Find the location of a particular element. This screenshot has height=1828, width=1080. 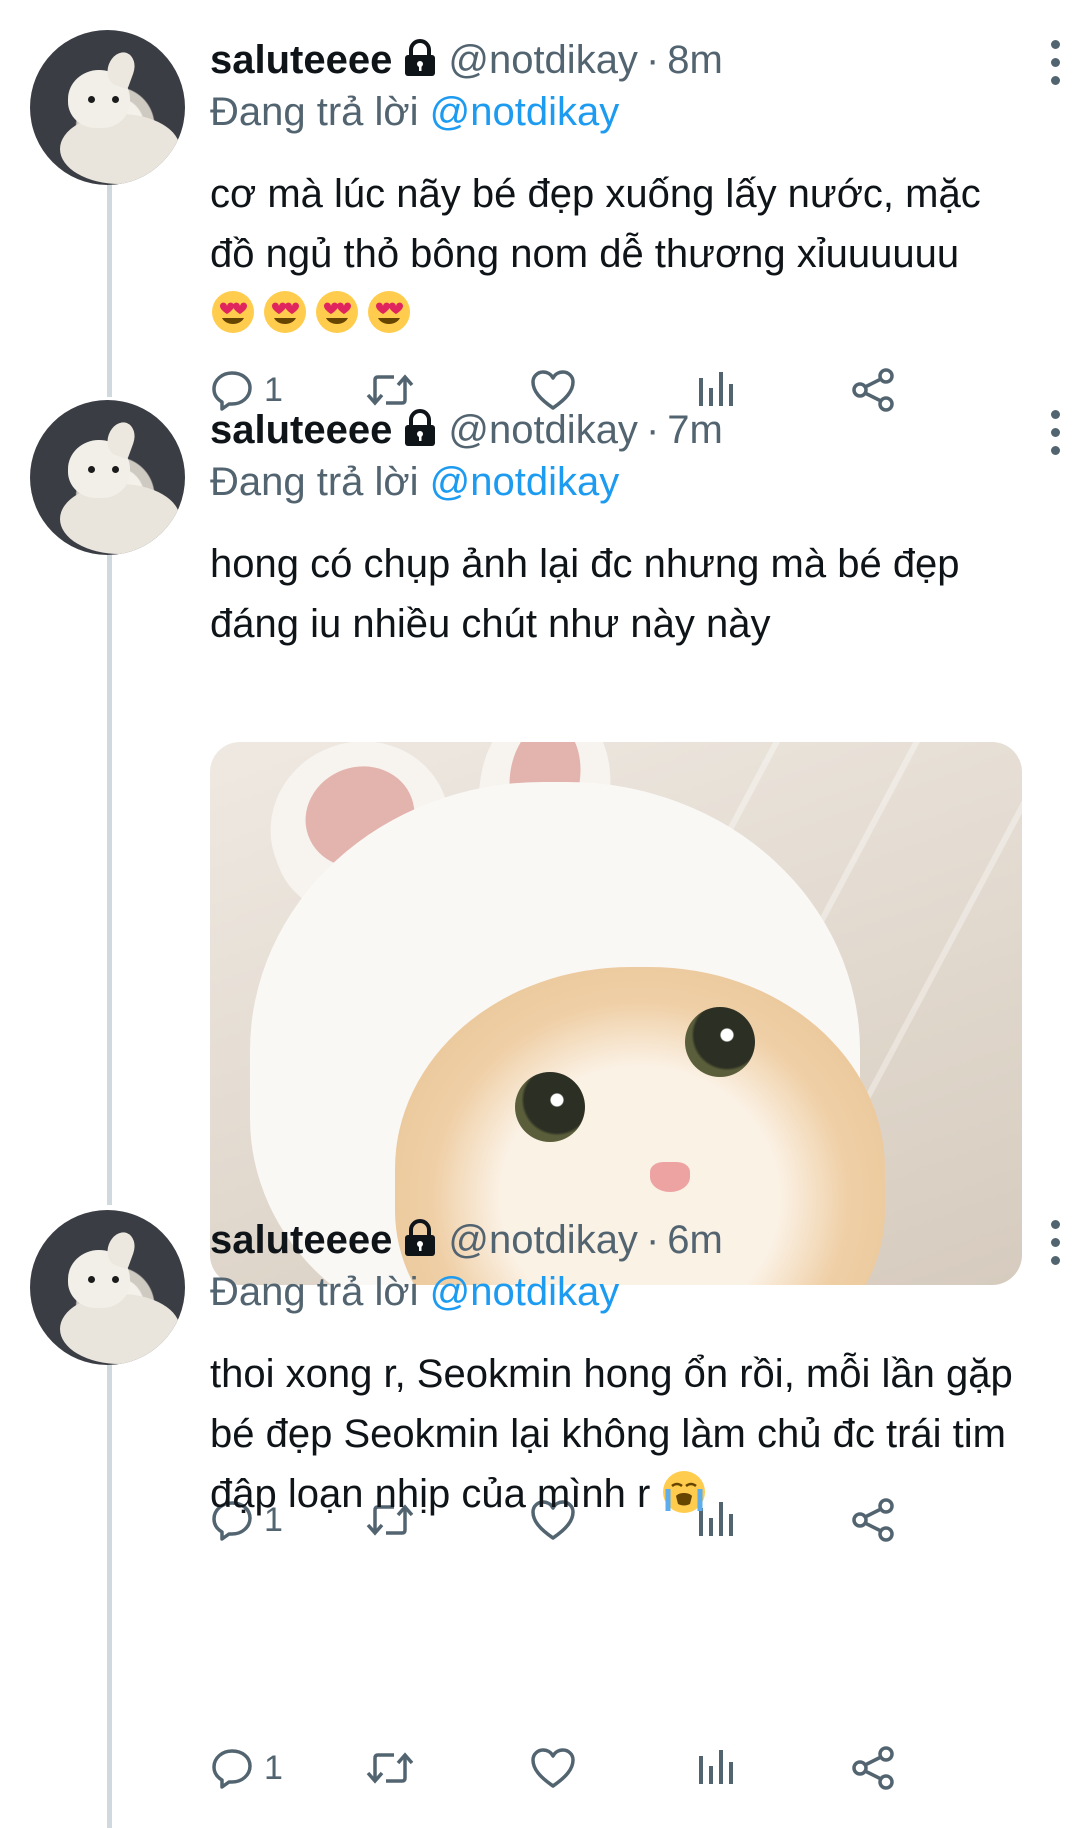

timestamp: 6m is located at coordinates (695, 1240).